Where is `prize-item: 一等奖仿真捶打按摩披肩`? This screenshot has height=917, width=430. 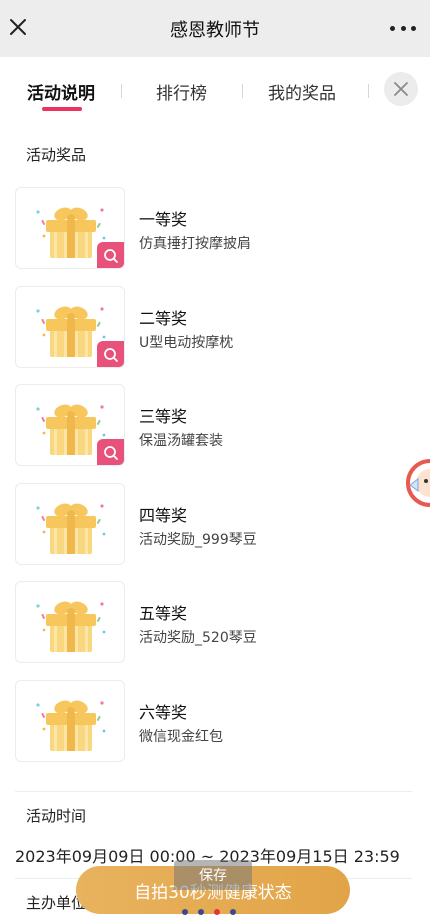 prize-item: 一等奖仿真捶打按摩披肩 is located at coordinates (215, 228).